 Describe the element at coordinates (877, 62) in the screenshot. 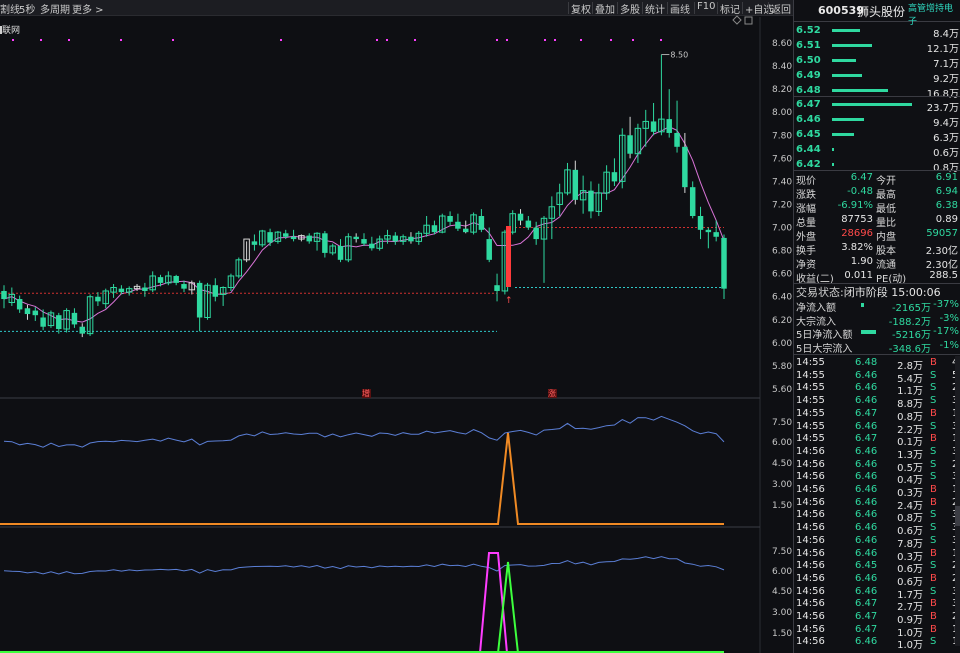

I see `ask_book-row: 6.50 7.1万` at that location.